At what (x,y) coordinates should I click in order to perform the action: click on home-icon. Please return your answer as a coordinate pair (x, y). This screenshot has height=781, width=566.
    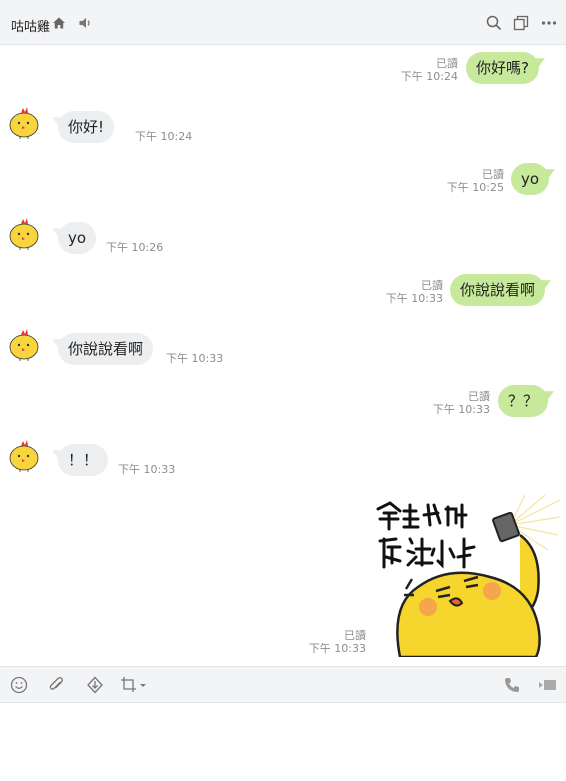
    Looking at the image, I should click on (59, 23).